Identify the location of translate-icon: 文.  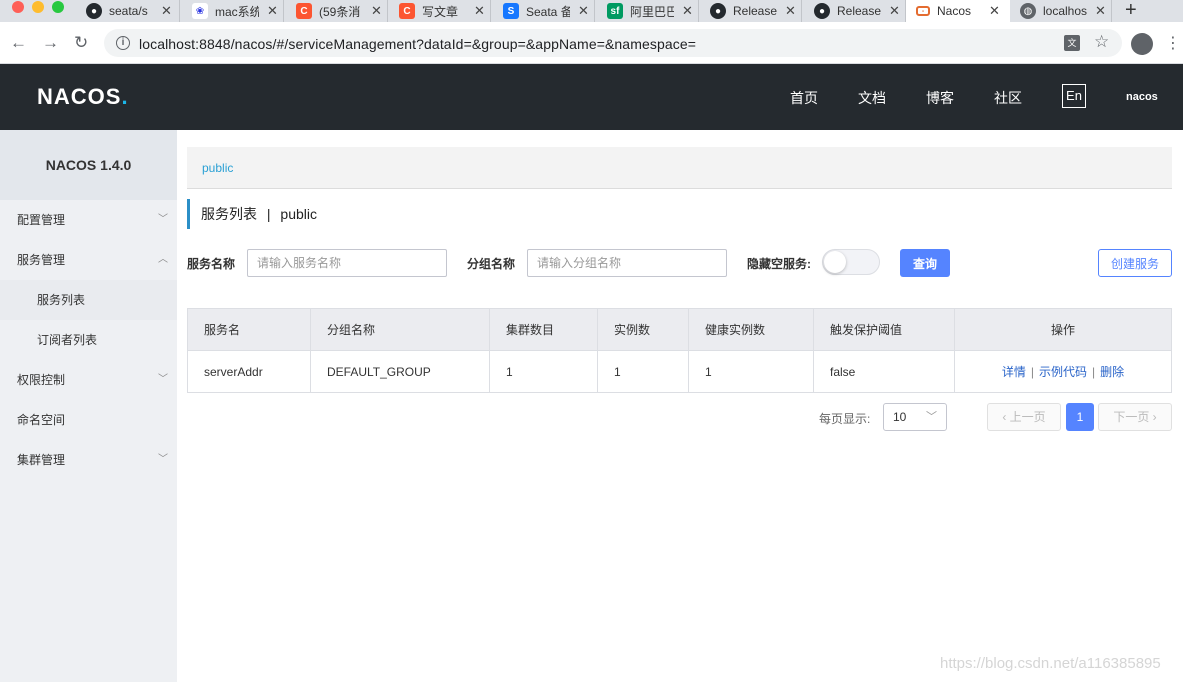
(1072, 43).